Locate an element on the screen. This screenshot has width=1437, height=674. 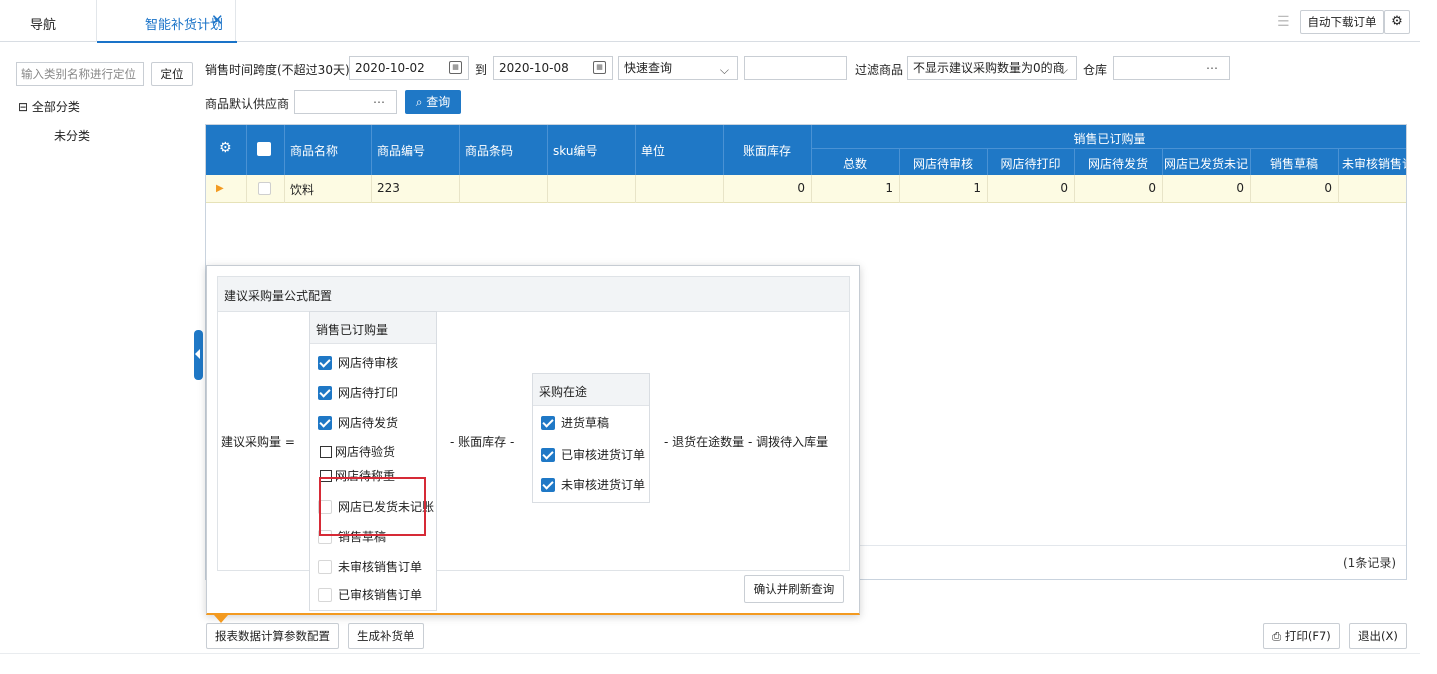
checkbox-unreviewed-purchase-order: 未审核进货订单 is located at coordinates (593, 484).